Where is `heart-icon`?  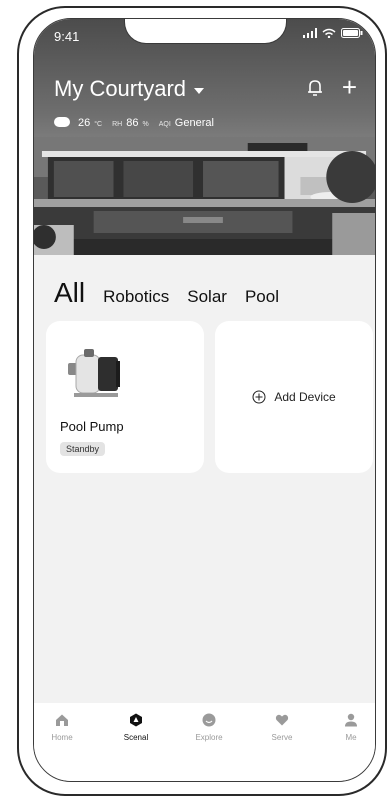 heart-icon is located at coordinates (282, 720).